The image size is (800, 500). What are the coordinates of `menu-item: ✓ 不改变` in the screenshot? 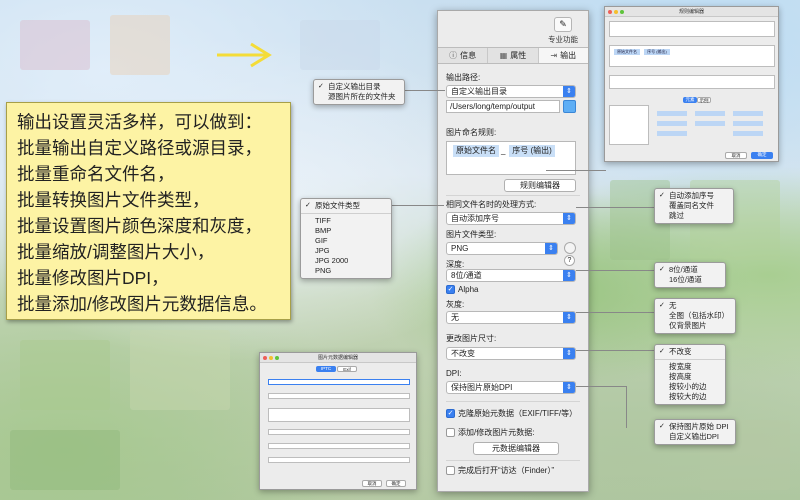 It's located at (690, 353).